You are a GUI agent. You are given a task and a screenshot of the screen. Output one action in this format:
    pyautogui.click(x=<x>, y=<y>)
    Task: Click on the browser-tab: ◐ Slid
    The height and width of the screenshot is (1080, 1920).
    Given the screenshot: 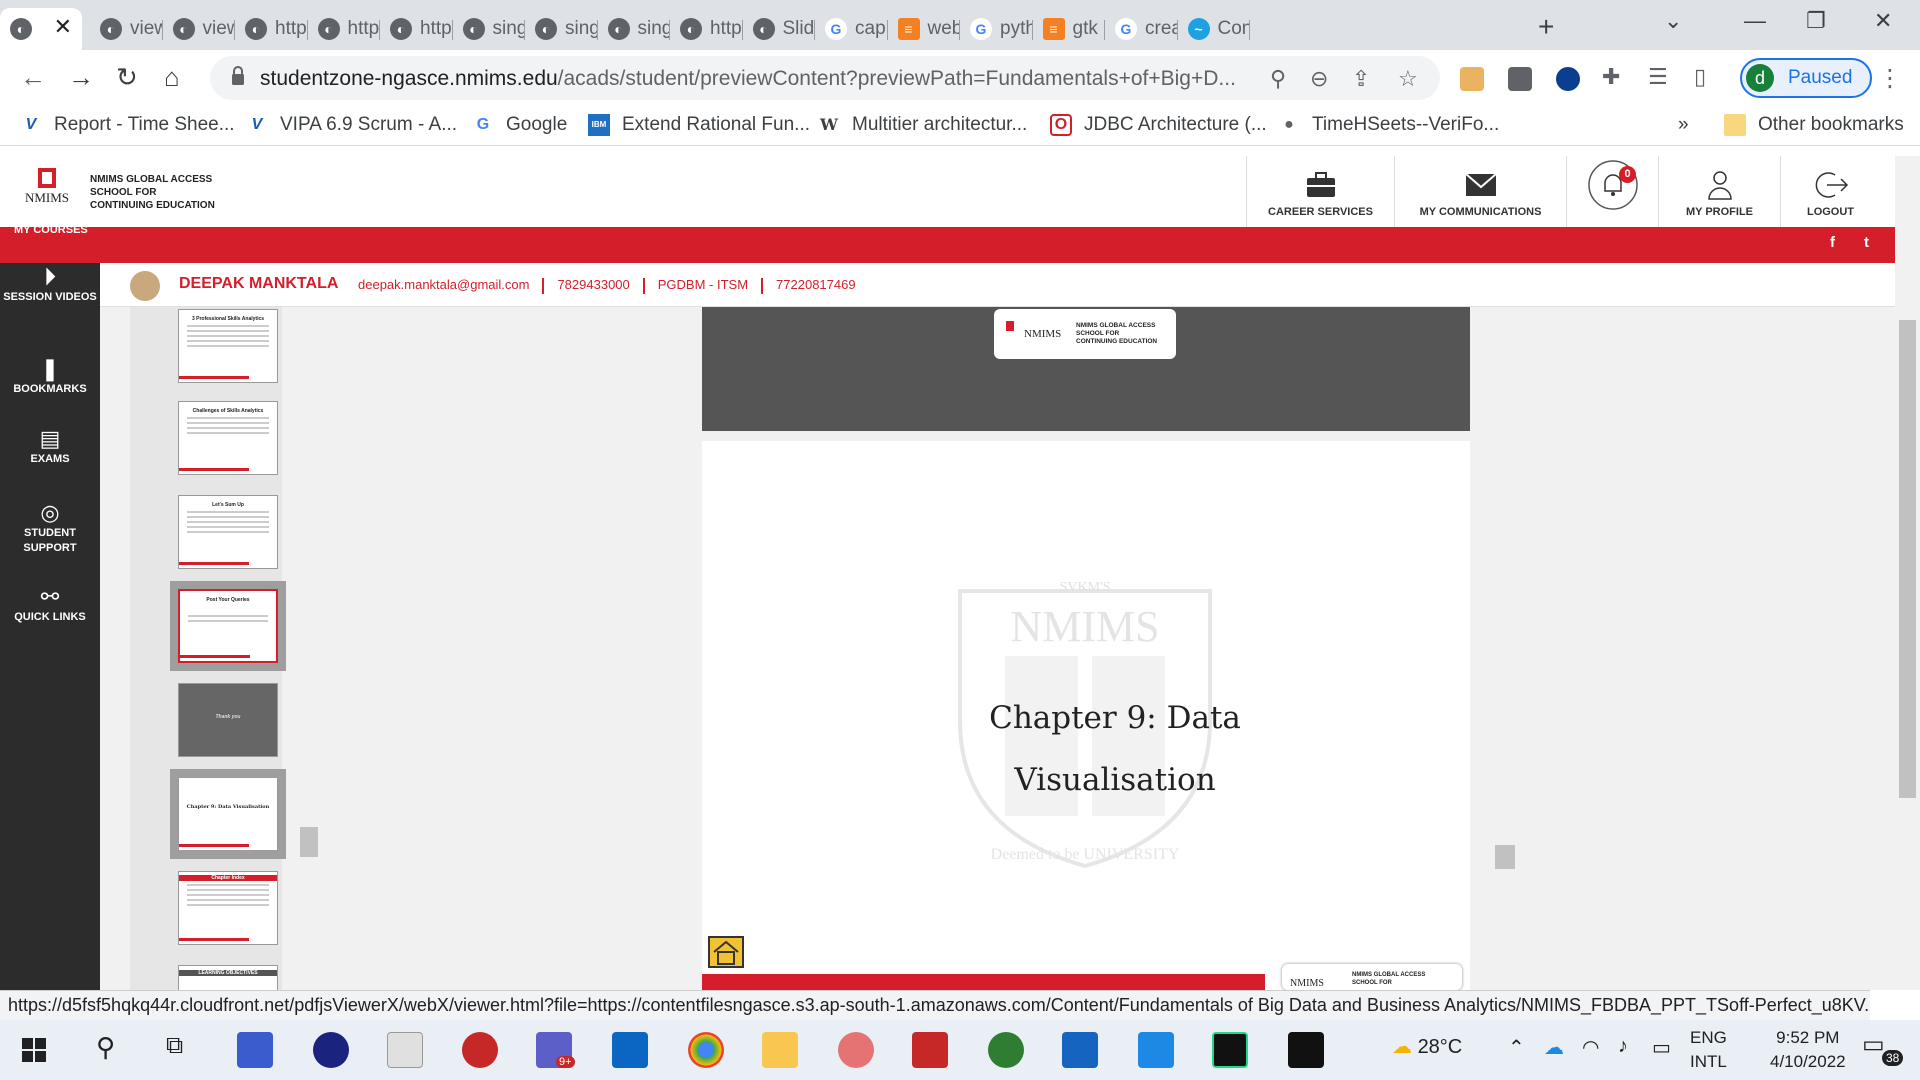 What is the action you would take?
    pyautogui.click(x=779, y=29)
    